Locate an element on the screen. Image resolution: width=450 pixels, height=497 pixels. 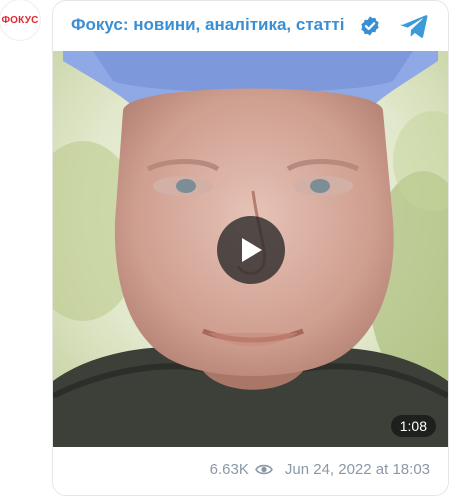
play-icon is located at coordinates (252, 250).